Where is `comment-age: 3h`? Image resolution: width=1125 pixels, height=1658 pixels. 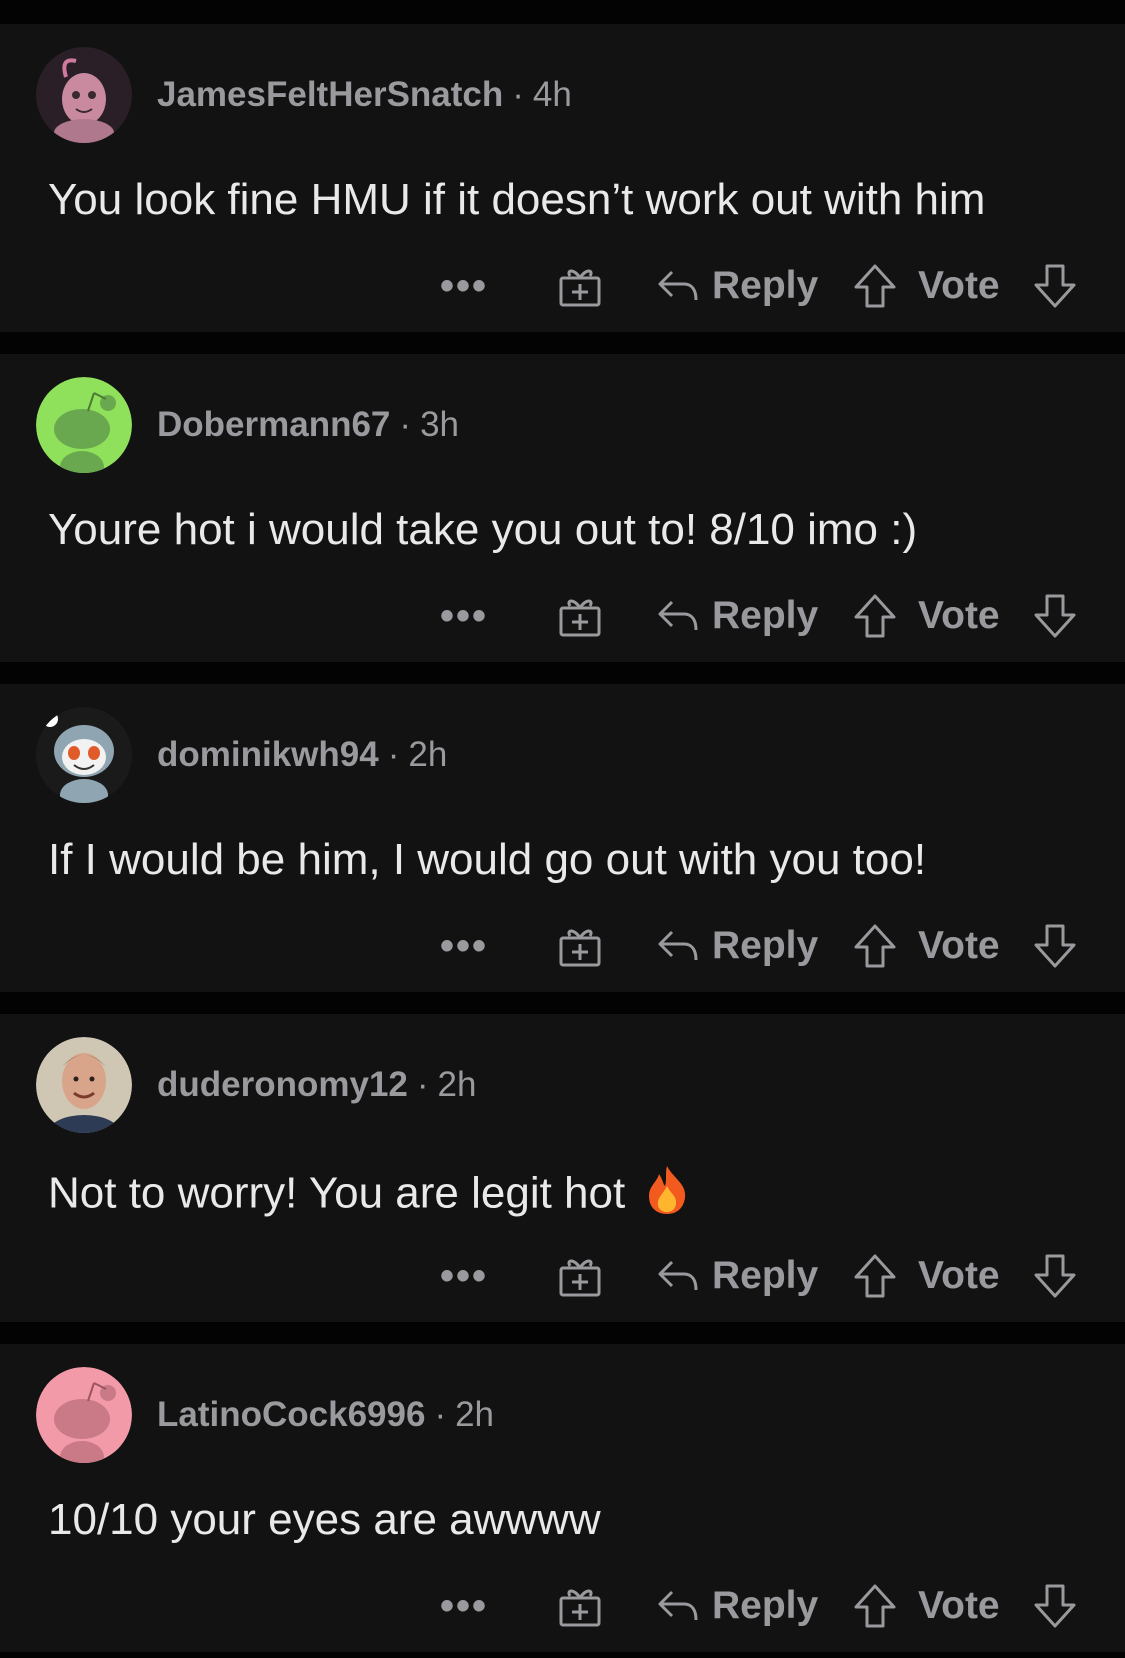 comment-age: 3h is located at coordinates (439, 424).